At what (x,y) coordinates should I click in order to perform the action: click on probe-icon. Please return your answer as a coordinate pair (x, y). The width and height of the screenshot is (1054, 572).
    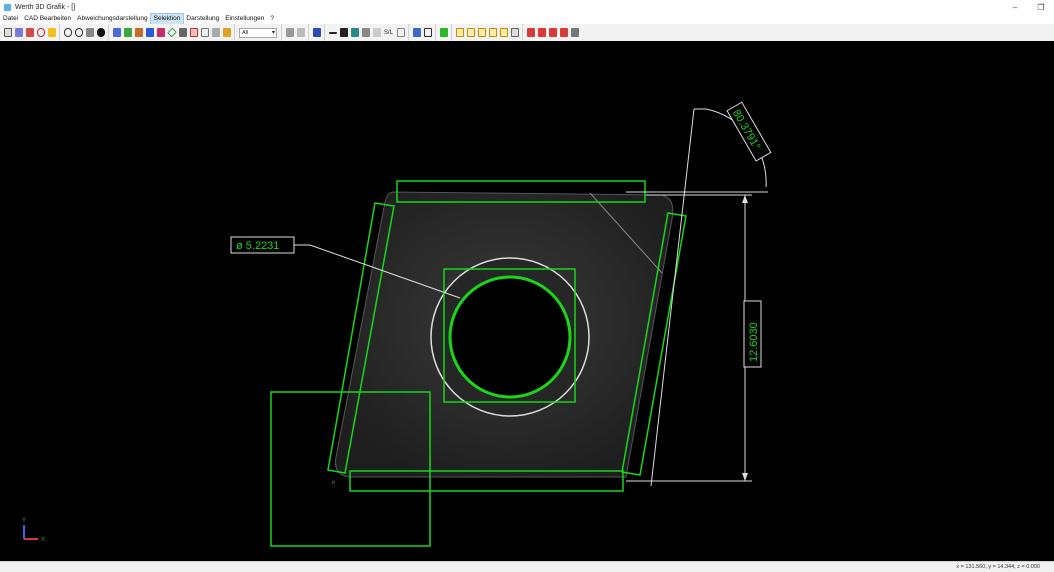
    Looking at the image, I should click on (18, 32).